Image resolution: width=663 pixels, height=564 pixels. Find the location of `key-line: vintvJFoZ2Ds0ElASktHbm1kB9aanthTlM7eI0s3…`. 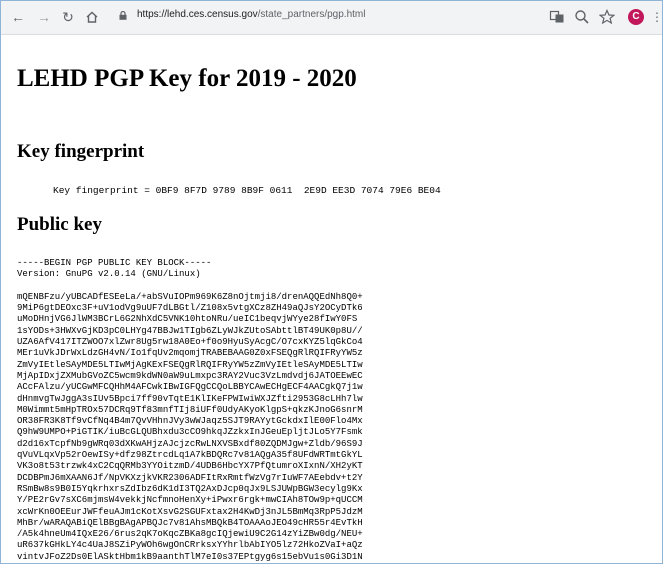

key-line: vintvJFoZ2Ds0ElASktHbm1kB9aanthTlM7eI0s3… is located at coordinates (190, 556).